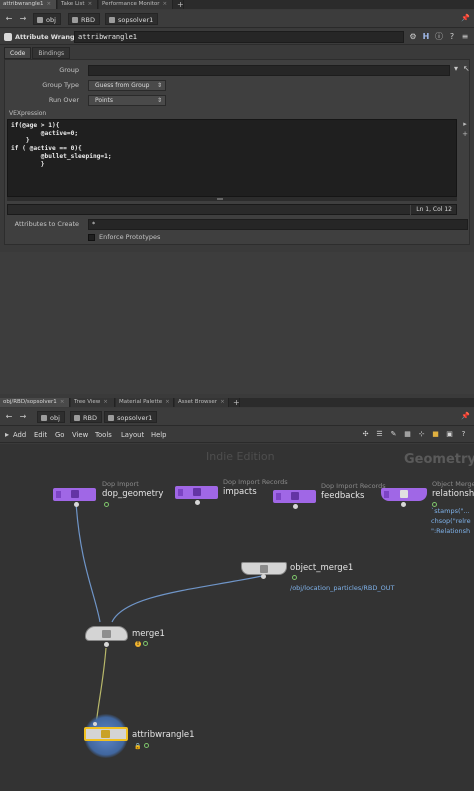 This screenshot has width=474, height=791. What do you see at coordinates (132, 494) in the screenshot?
I see `node-name-label: dop_geometry` at bounding box center [132, 494].